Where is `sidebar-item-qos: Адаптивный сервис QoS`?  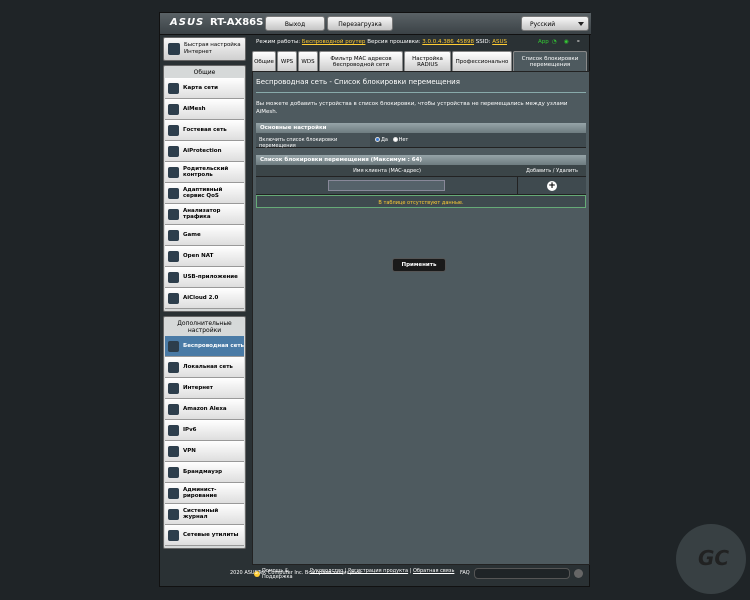 sidebar-item-qos: Адаптивный сервис QoS is located at coordinates (204, 193).